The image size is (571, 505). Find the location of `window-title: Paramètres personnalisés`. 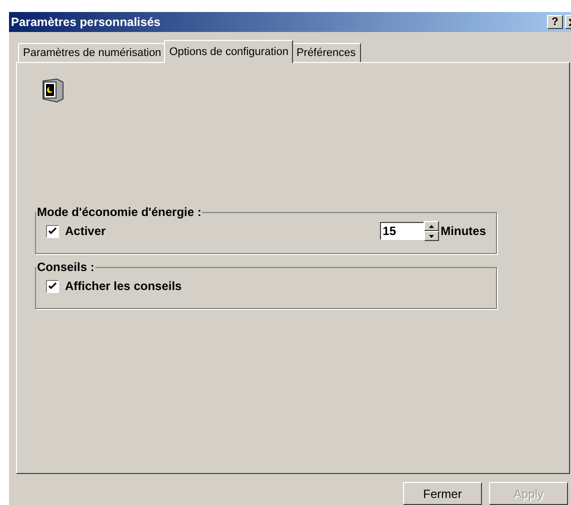

window-title: Paramètres personnalisés is located at coordinates (86, 22).